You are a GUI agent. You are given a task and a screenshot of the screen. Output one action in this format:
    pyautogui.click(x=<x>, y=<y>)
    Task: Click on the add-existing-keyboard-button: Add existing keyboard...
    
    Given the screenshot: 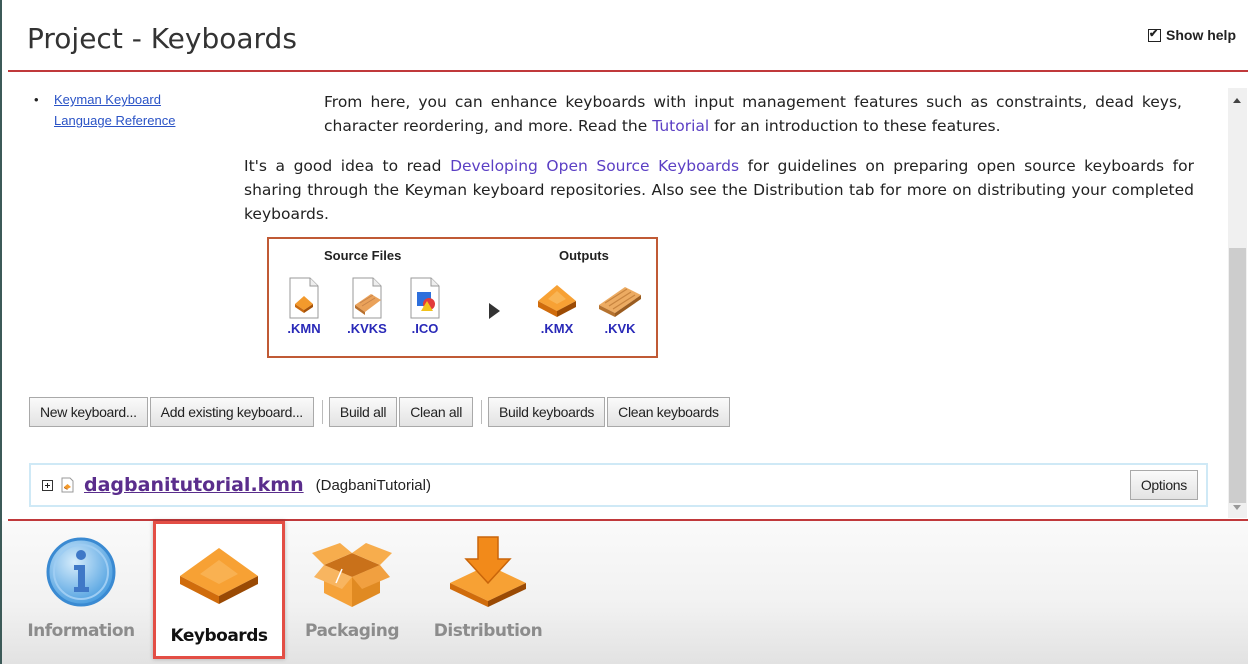 What is the action you would take?
    pyautogui.click(x=231, y=412)
    